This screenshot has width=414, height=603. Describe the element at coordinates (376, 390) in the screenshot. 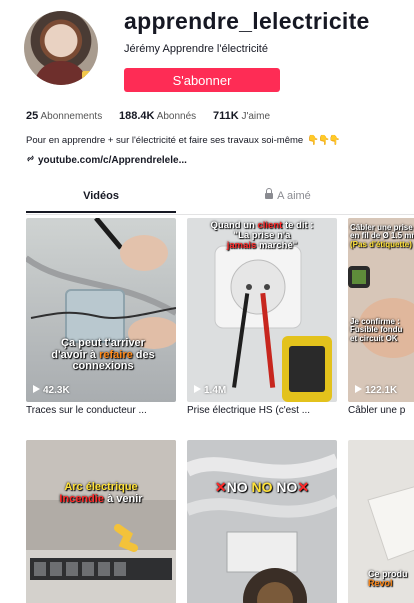

I see `view-count: 122.1K` at that location.